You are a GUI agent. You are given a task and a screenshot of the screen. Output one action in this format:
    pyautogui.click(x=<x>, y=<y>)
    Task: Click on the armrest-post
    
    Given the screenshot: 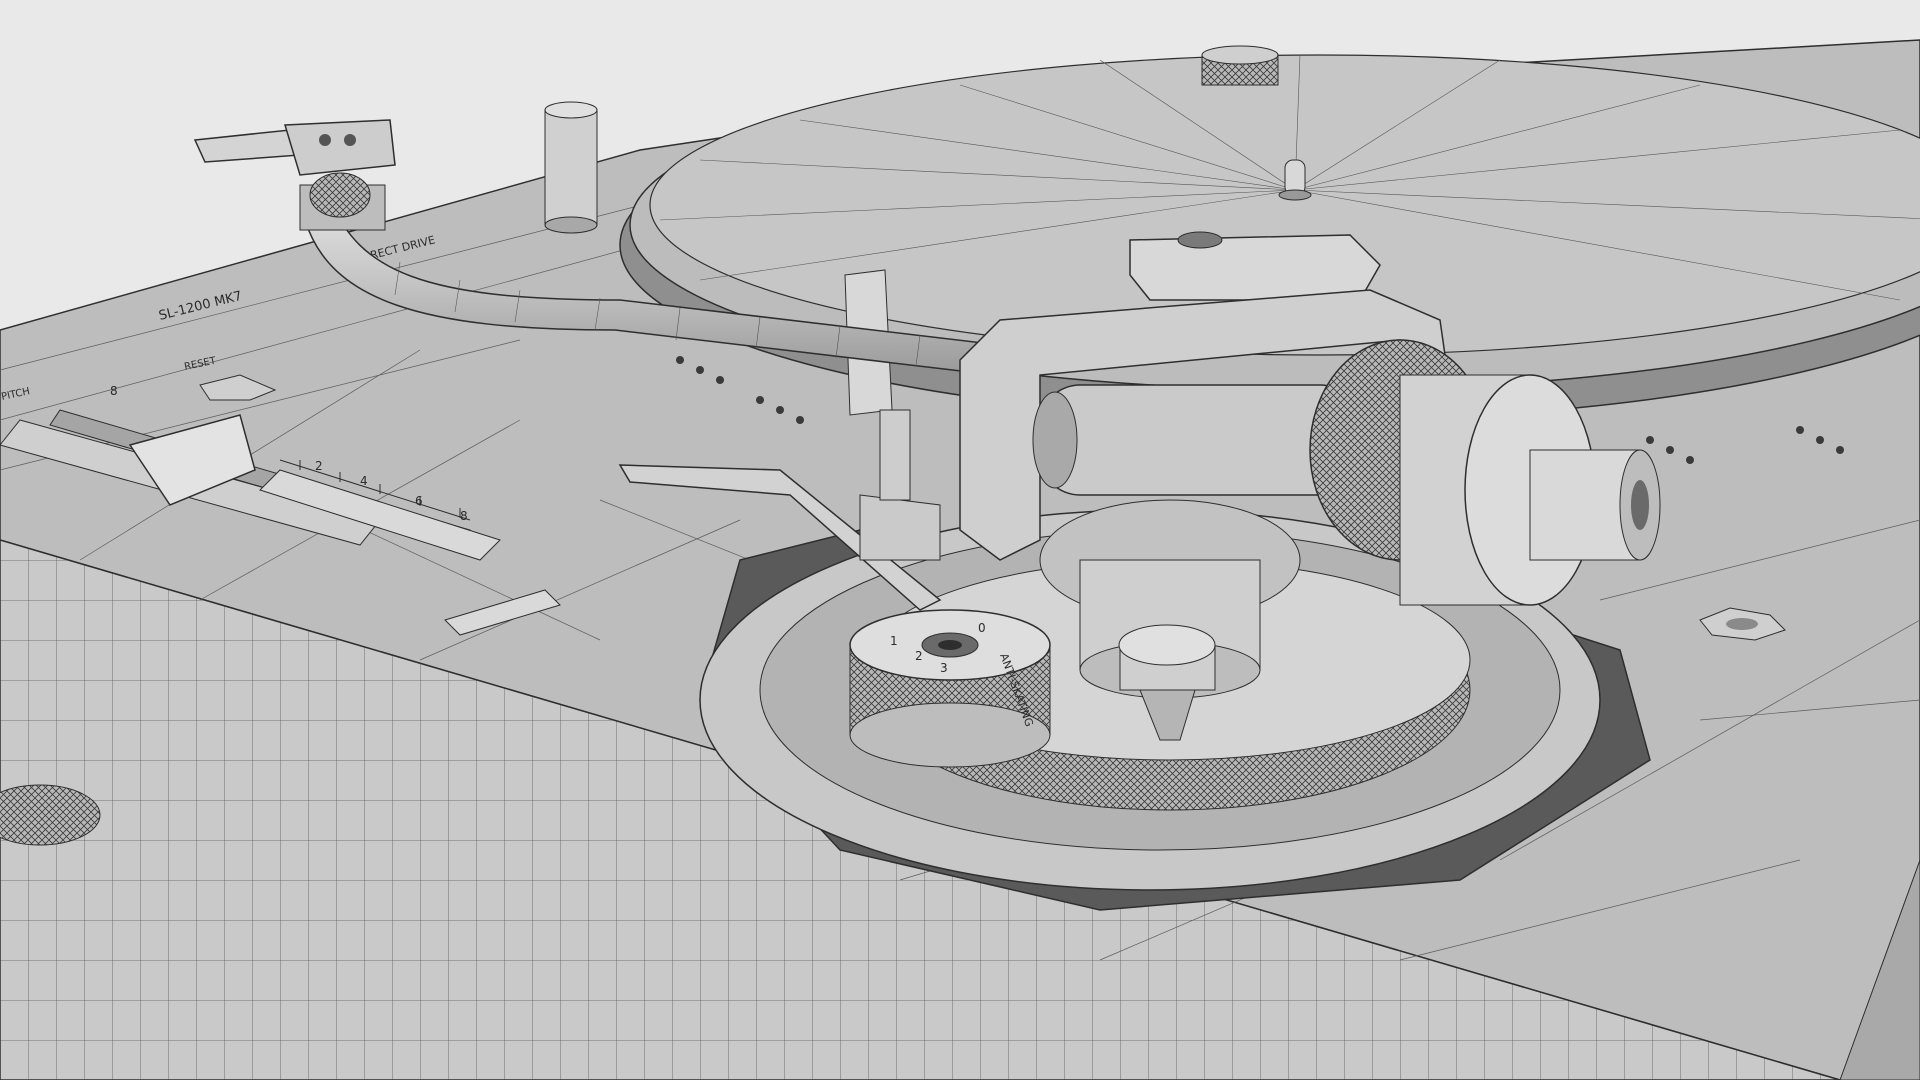 What is the action you would take?
    pyautogui.click(x=571, y=167)
    